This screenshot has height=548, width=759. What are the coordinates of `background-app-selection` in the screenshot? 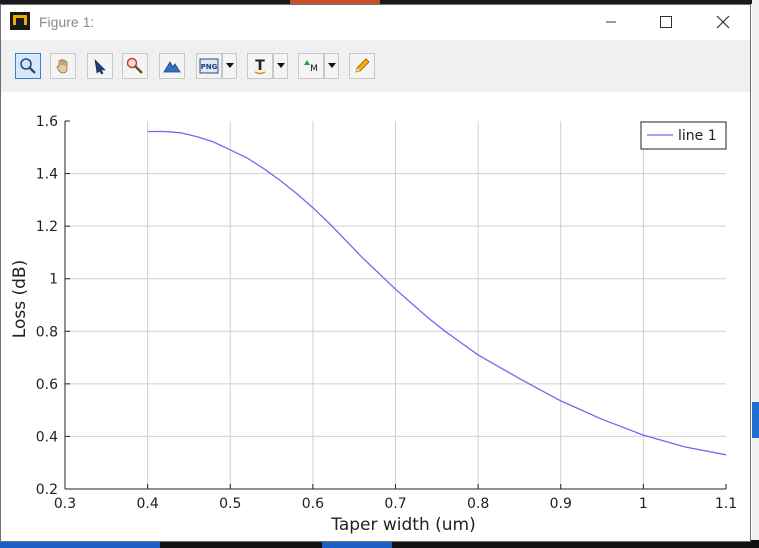 It's located at (755, 420).